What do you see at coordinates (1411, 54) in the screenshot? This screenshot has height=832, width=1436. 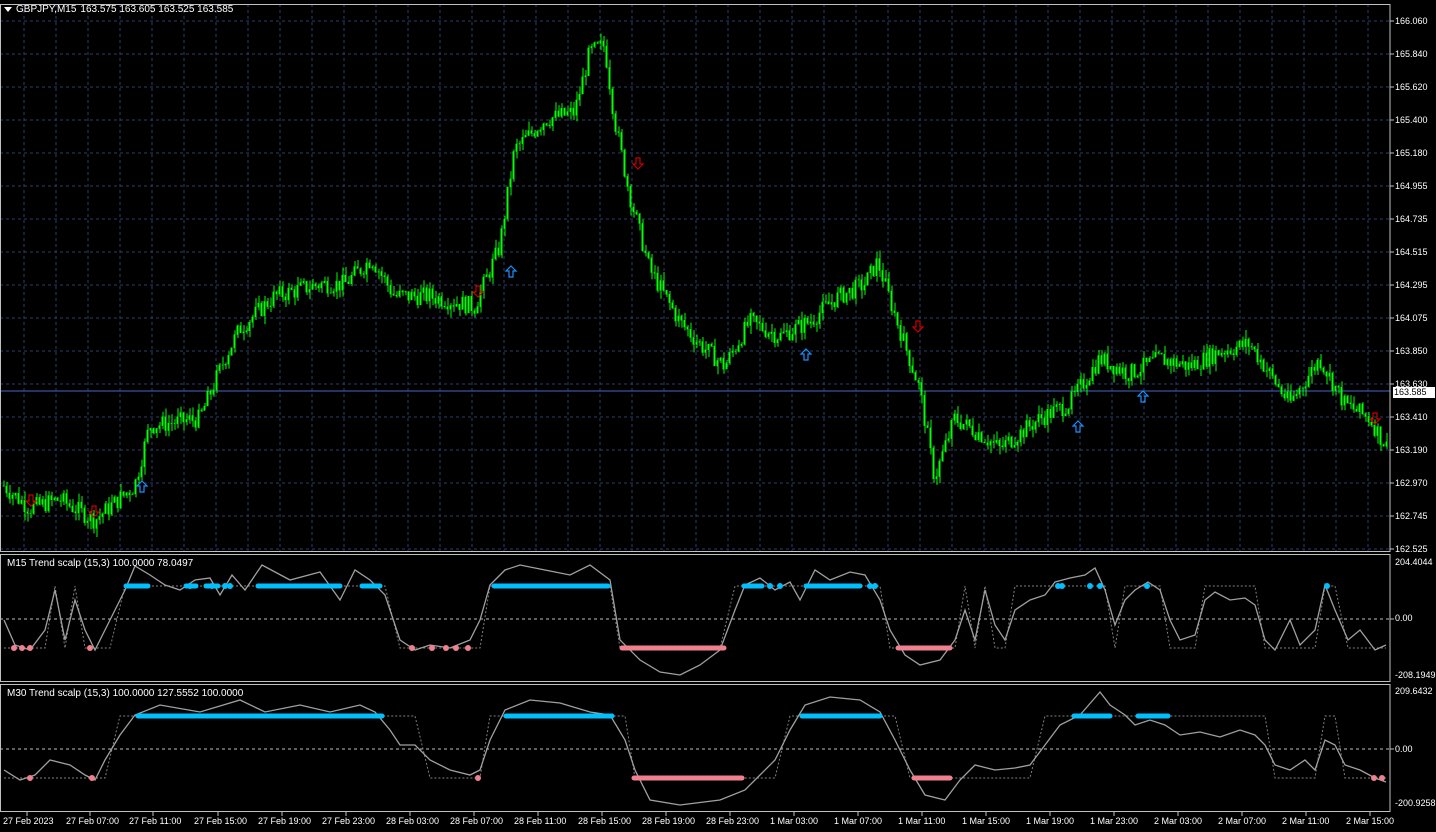 I see `price-axis-label: 165.840` at bounding box center [1411, 54].